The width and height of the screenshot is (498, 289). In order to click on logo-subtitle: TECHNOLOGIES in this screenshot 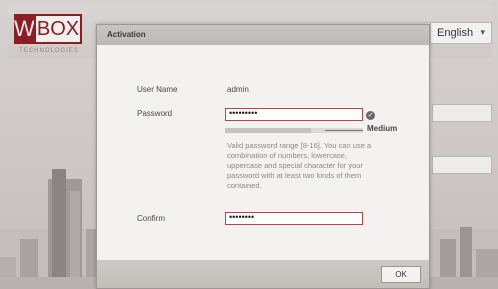, I will do `click(49, 51)`.